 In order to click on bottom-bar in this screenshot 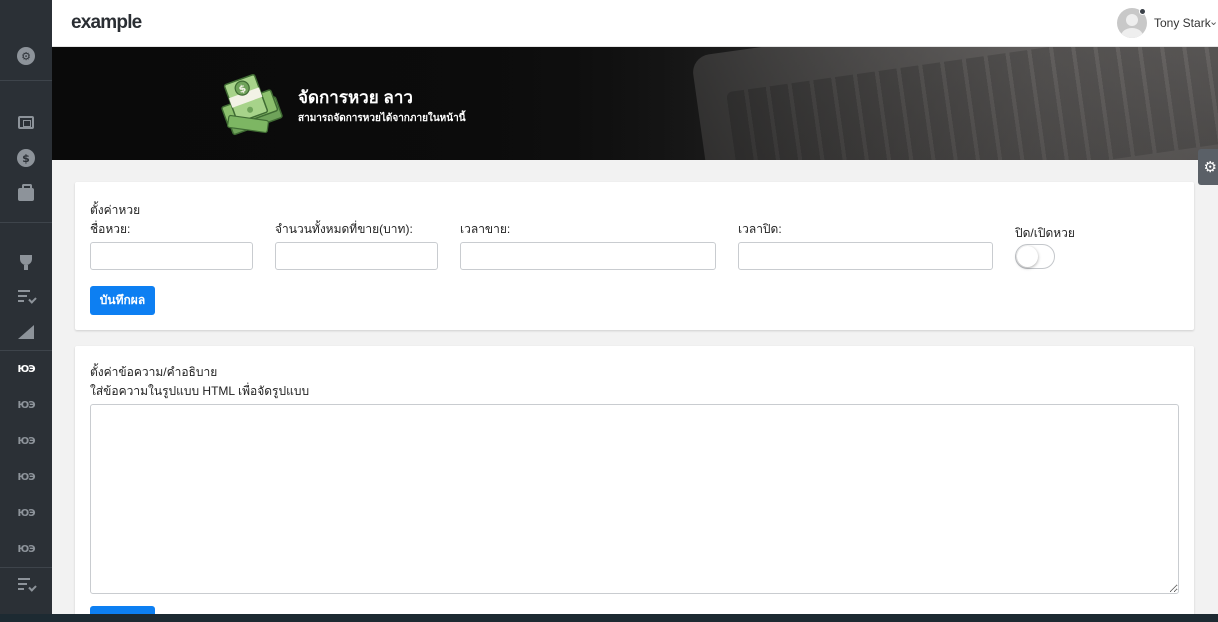, I will do `click(609, 618)`.